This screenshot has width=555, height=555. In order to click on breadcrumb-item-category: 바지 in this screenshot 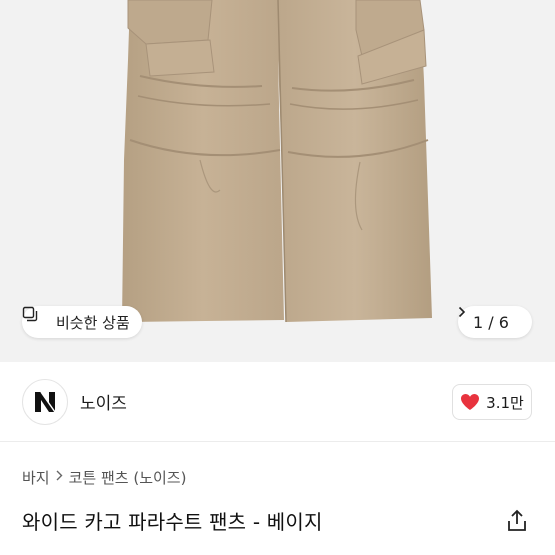, I will do `click(36, 477)`.